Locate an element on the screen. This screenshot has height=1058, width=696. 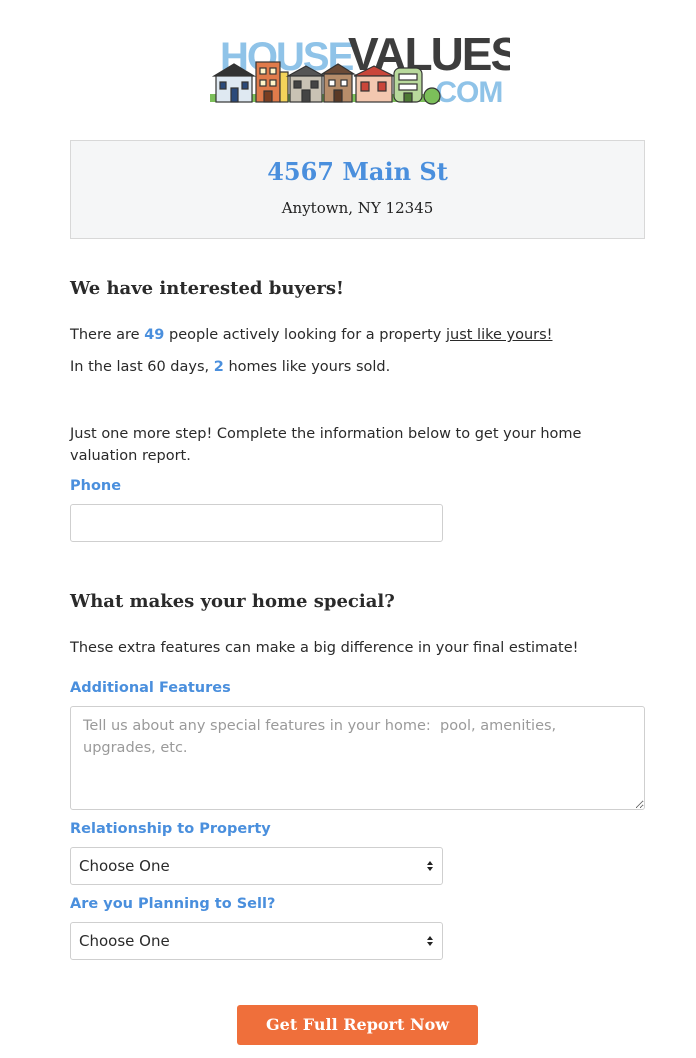
homes-sold-count: 2 is located at coordinates (218, 367).